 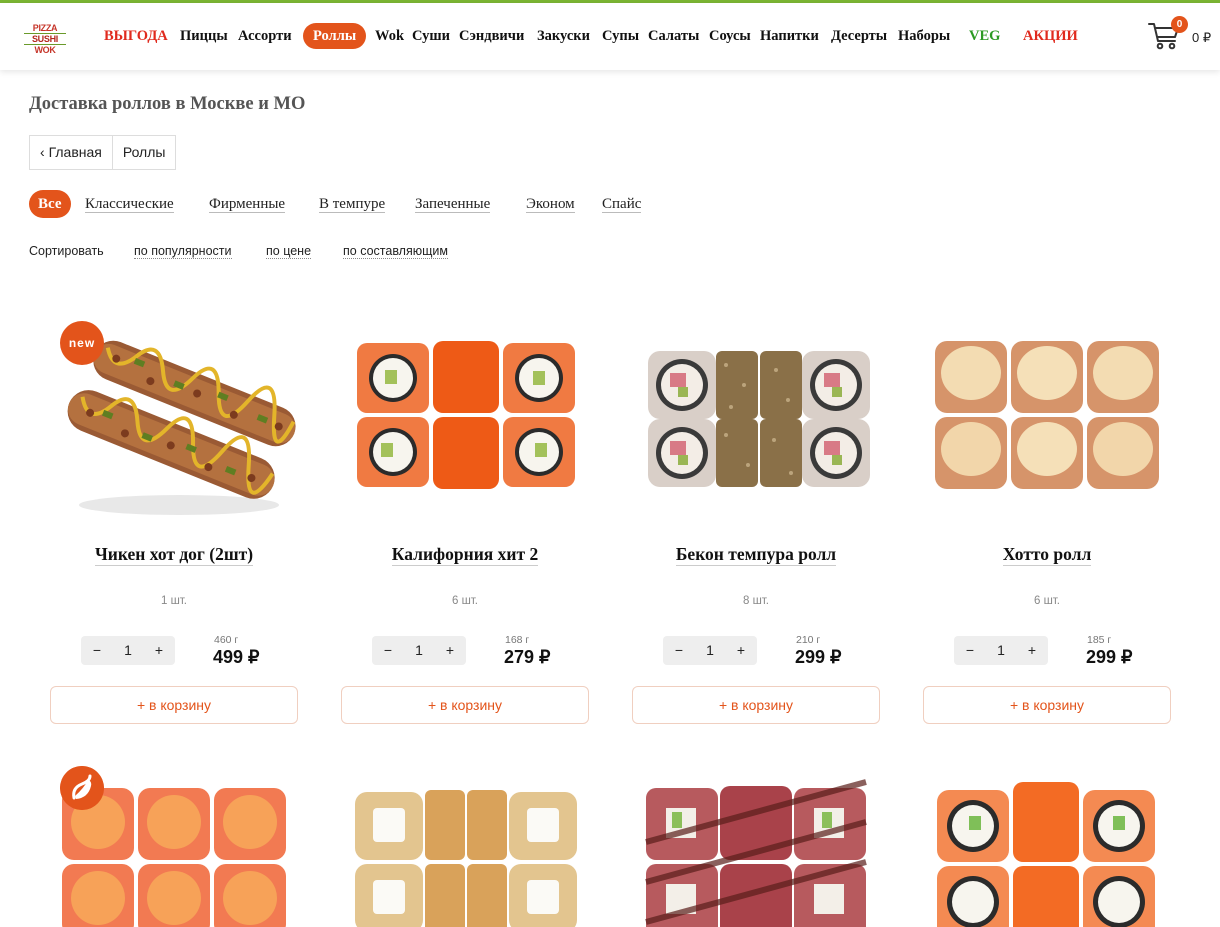 I want to click on nav-item-sandwiches: Сэндвичи, so click(x=491, y=36).